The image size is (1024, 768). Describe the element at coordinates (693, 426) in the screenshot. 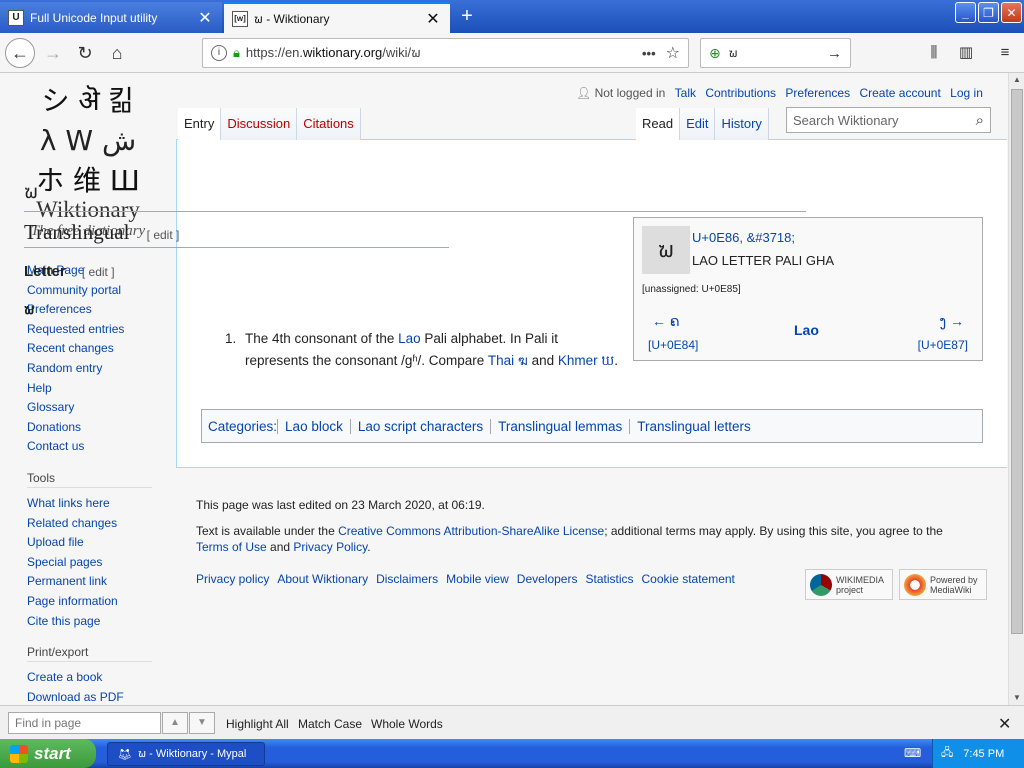

I see `category-translingual-letters: Translingual letters` at that location.